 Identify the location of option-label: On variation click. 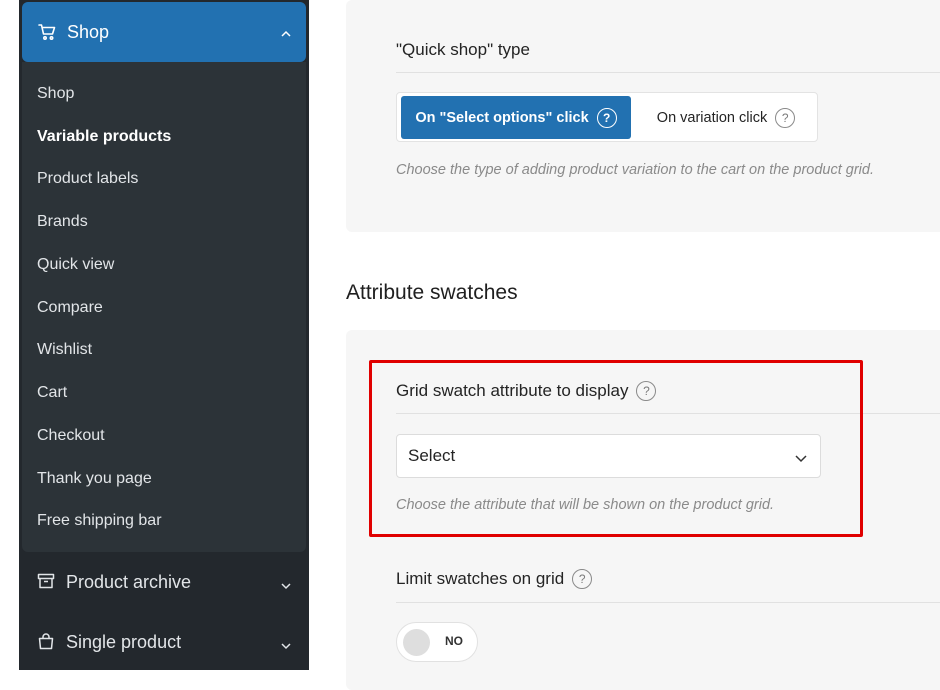
(712, 117).